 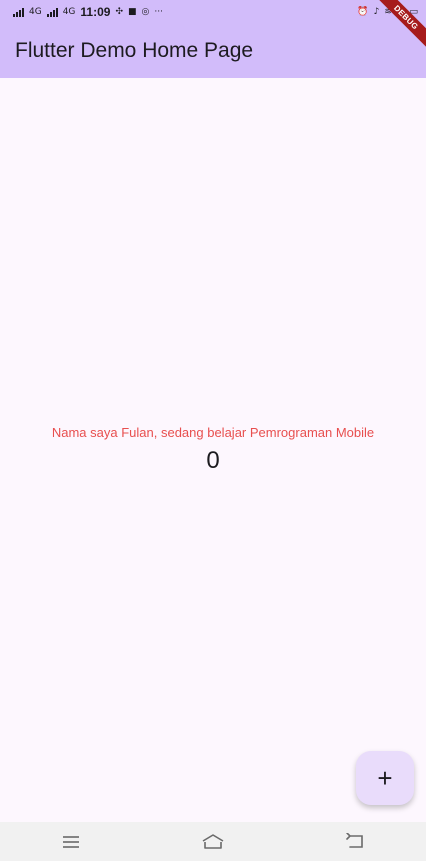 What do you see at coordinates (145, 11) in the screenshot?
I see `whatsapp-icon: ◎` at bounding box center [145, 11].